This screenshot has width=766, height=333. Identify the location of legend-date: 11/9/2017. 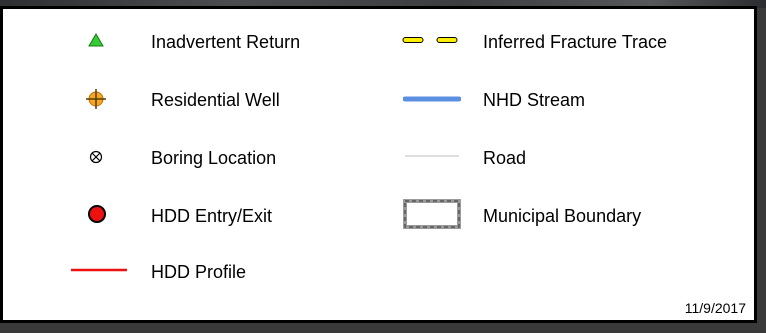
(715, 308).